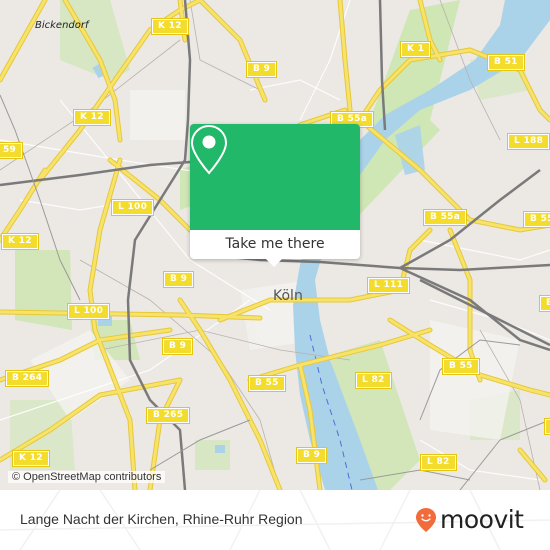 Image resolution: width=550 pixels, height=550 pixels. Describe the element at coordinates (426, 520) in the screenshot. I see `moovit-pin-icon` at that location.